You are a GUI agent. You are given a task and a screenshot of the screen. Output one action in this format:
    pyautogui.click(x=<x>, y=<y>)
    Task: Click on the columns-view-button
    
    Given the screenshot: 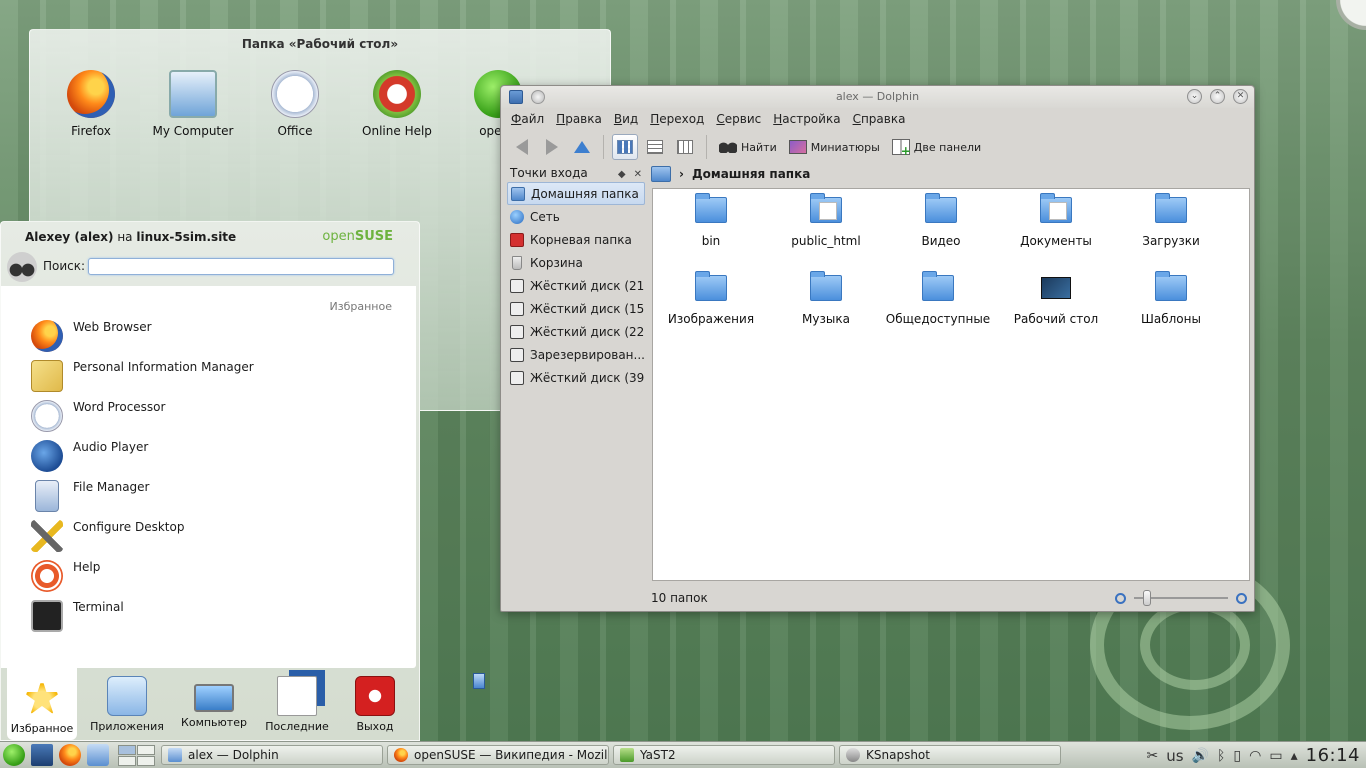 What is the action you would take?
    pyautogui.click(x=685, y=147)
    